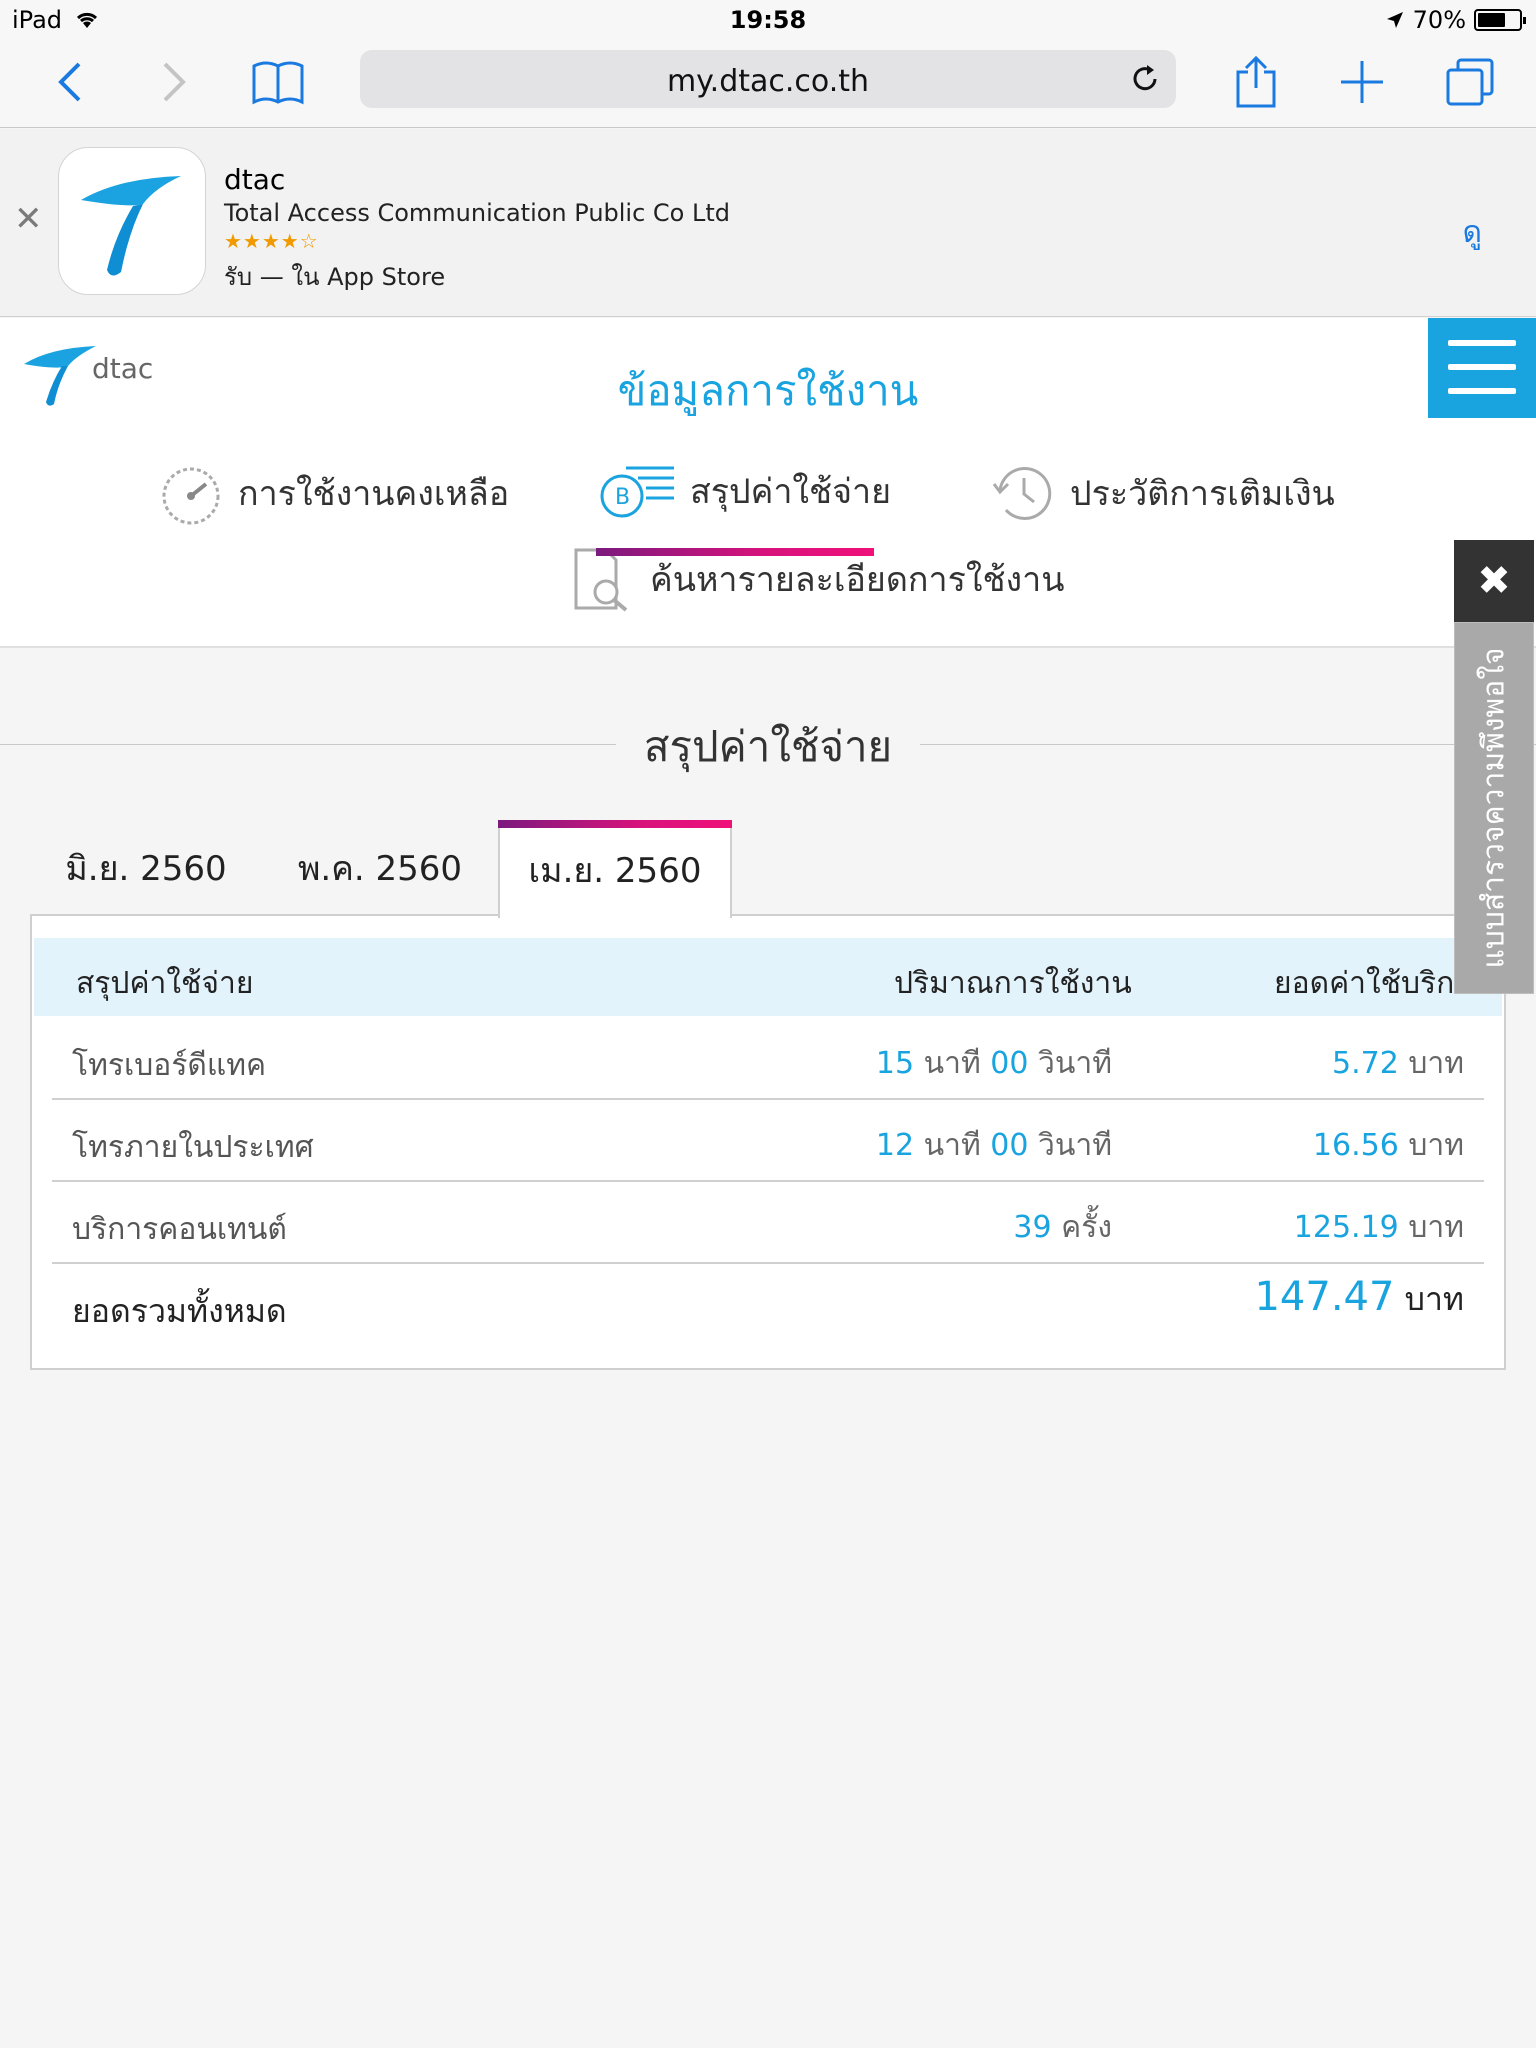  Describe the element at coordinates (791, 492) in the screenshot. I see `nav-label: สรุปค่าใช้จ่าย` at that location.